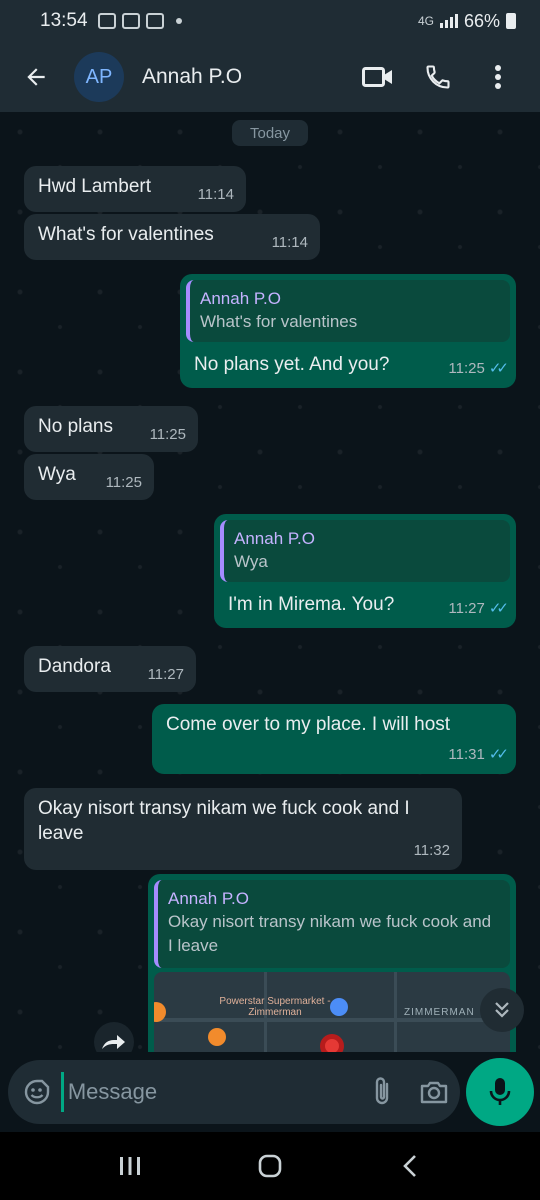  What do you see at coordinates (74, 666) in the screenshot?
I see `message-text: Dandora` at bounding box center [74, 666].